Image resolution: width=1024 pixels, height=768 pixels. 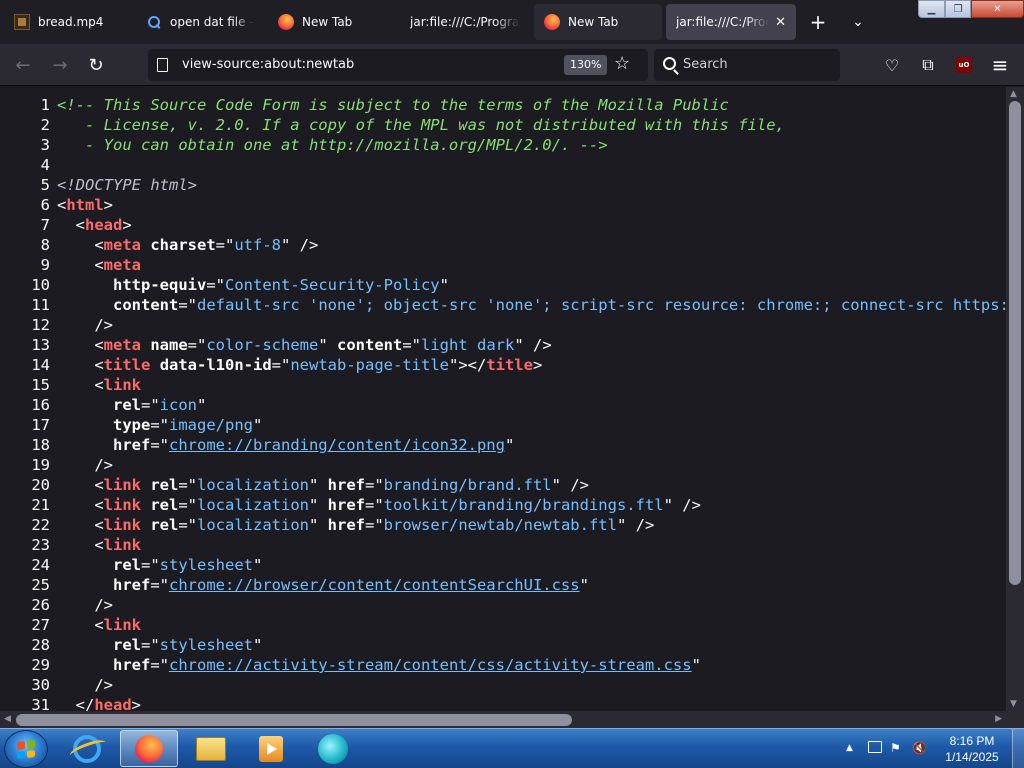 What do you see at coordinates (747, 65) in the screenshot?
I see `search-bar: Search` at bounding box center [747, 65].